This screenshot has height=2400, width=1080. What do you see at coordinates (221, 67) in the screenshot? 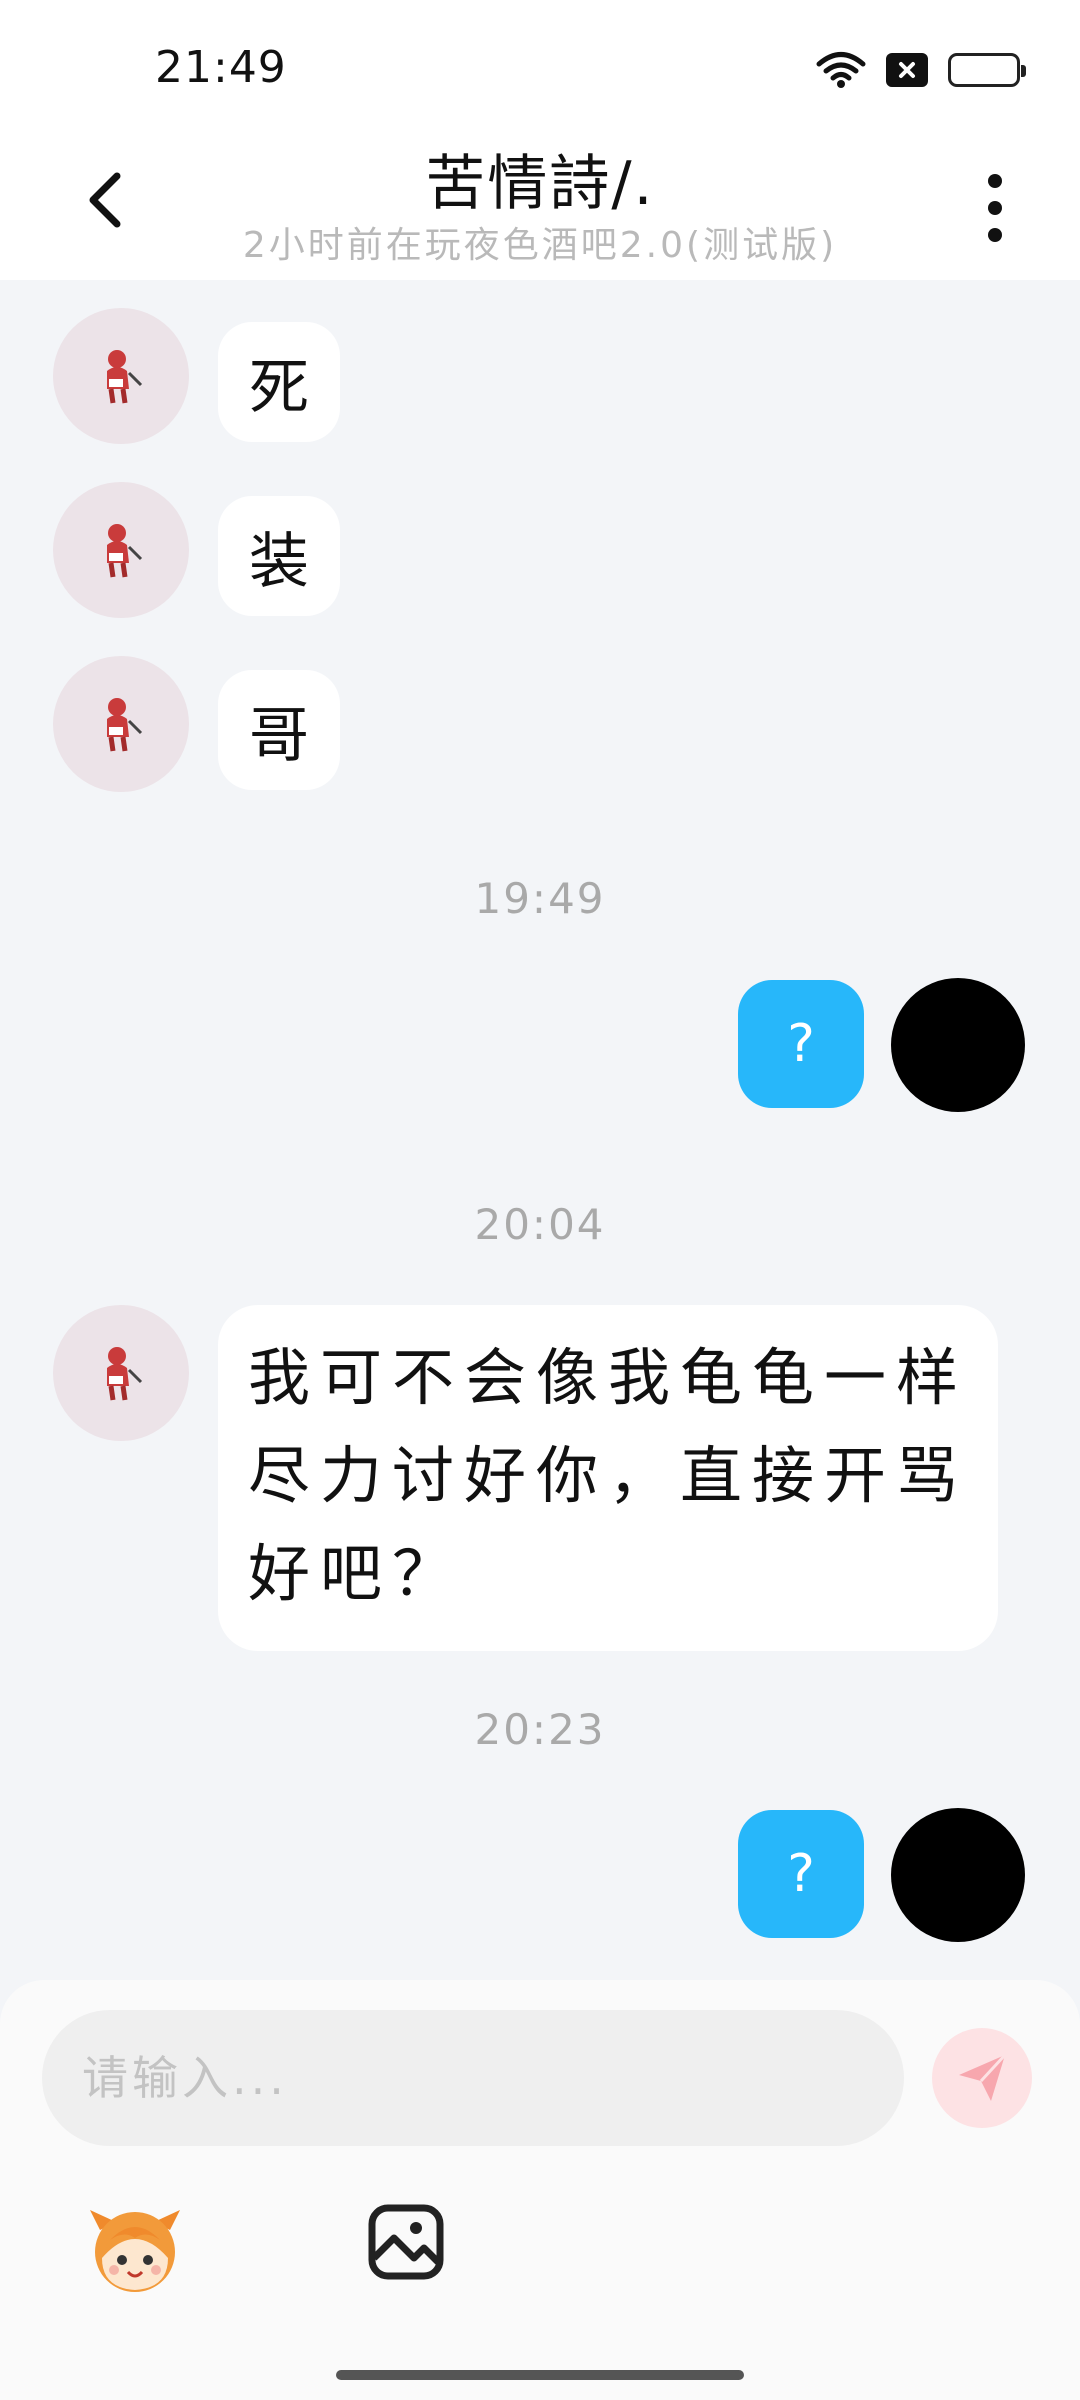
I see `status-time: 21:49` at bounding box center [221, 67].